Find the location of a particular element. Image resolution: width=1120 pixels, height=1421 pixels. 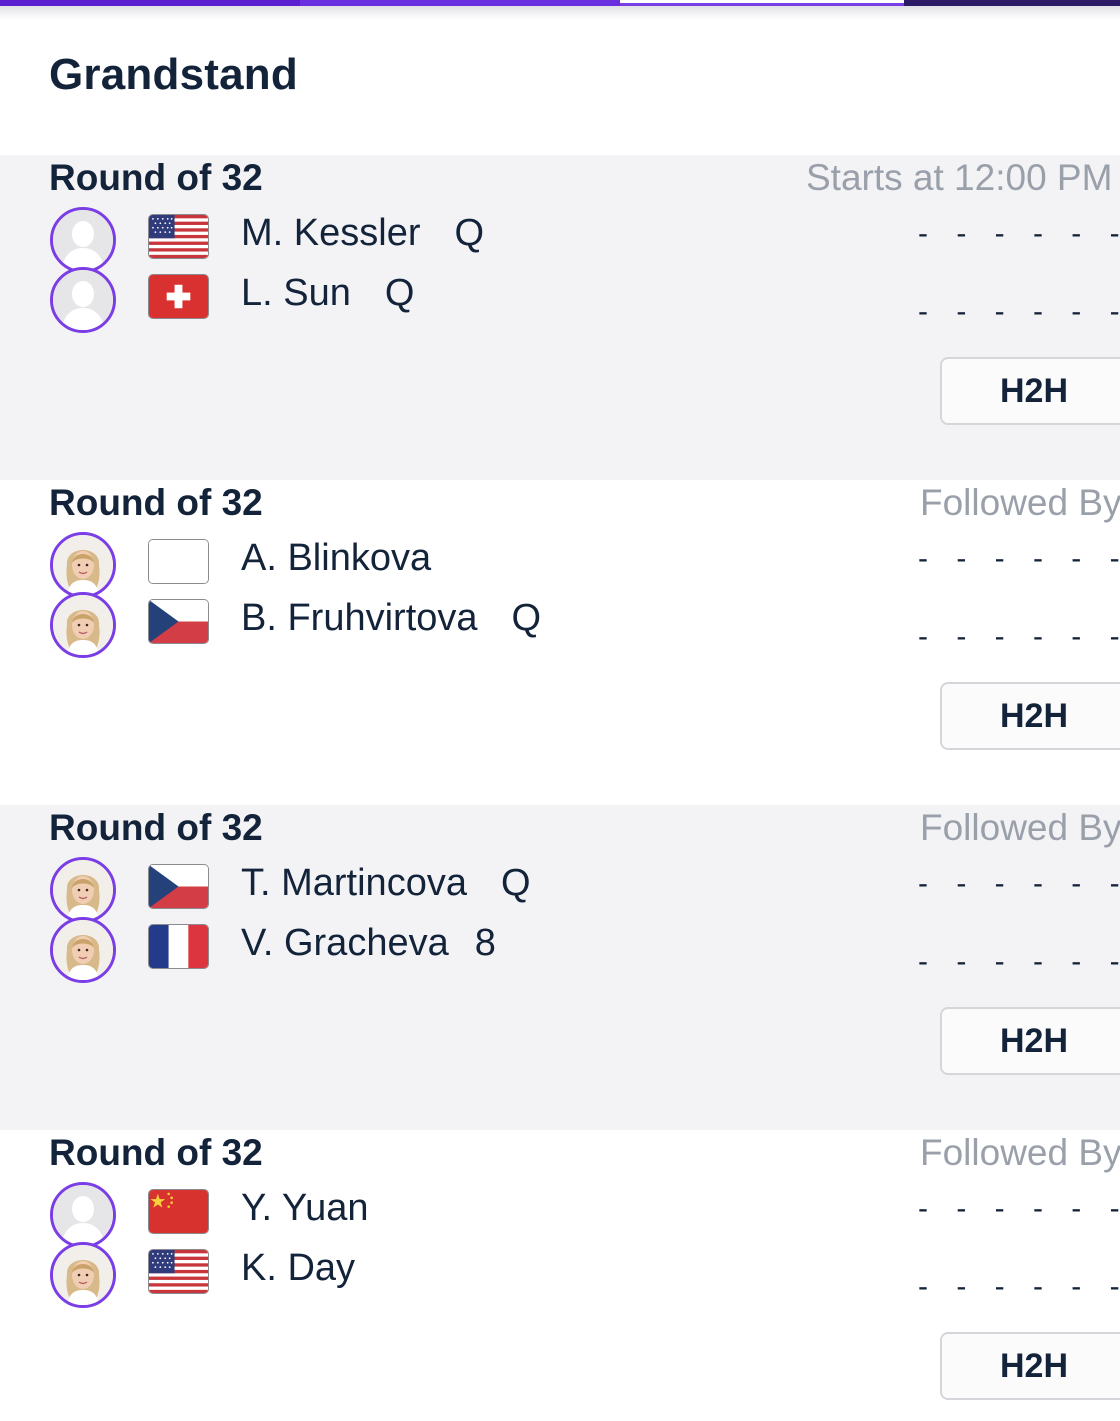

blank-flag-icon is located at coordinates (178, 561).